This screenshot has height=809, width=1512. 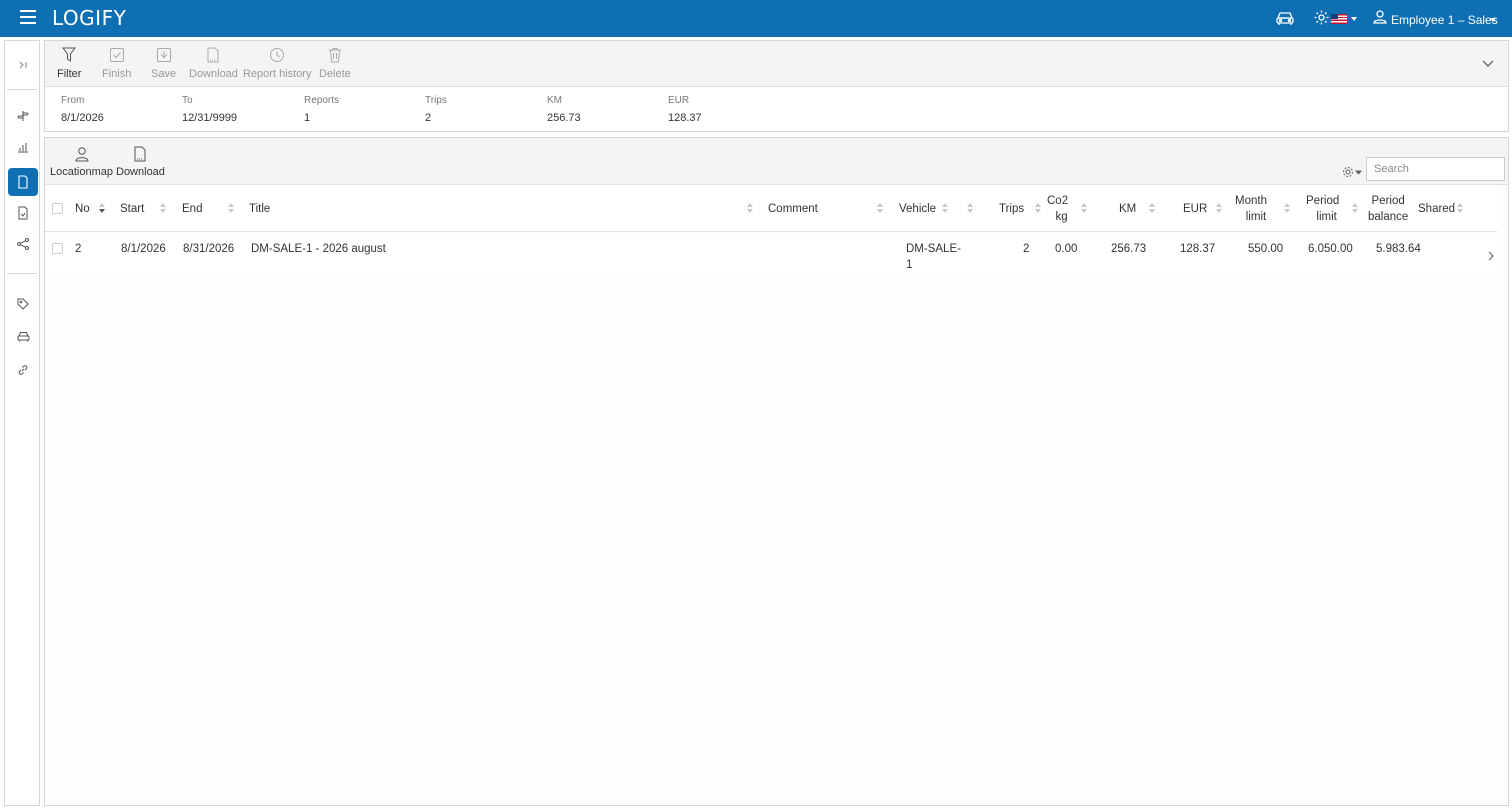 What do you see at coordinates (1322, 209) in the screenshot?
I see `column-header-period-limit: Period limit` at bounding box center [1322, 209].